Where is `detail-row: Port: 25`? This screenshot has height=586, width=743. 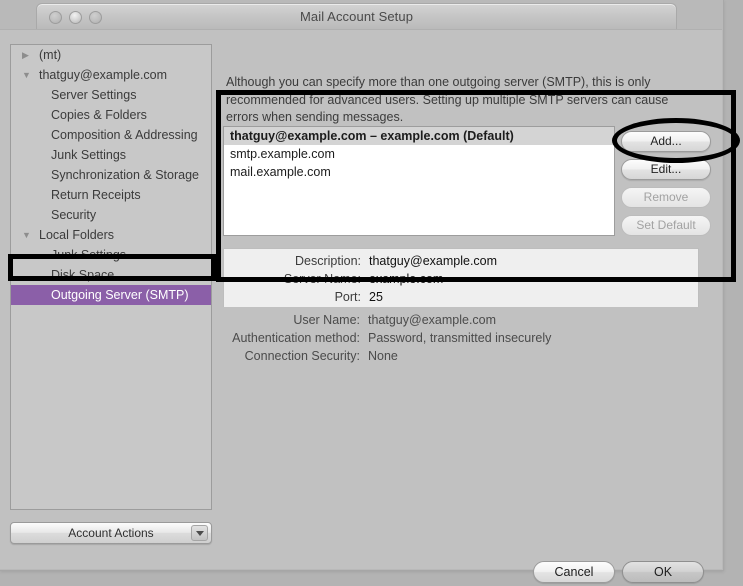
detail-row: Port: 25 is located at coordinates (461, 297).